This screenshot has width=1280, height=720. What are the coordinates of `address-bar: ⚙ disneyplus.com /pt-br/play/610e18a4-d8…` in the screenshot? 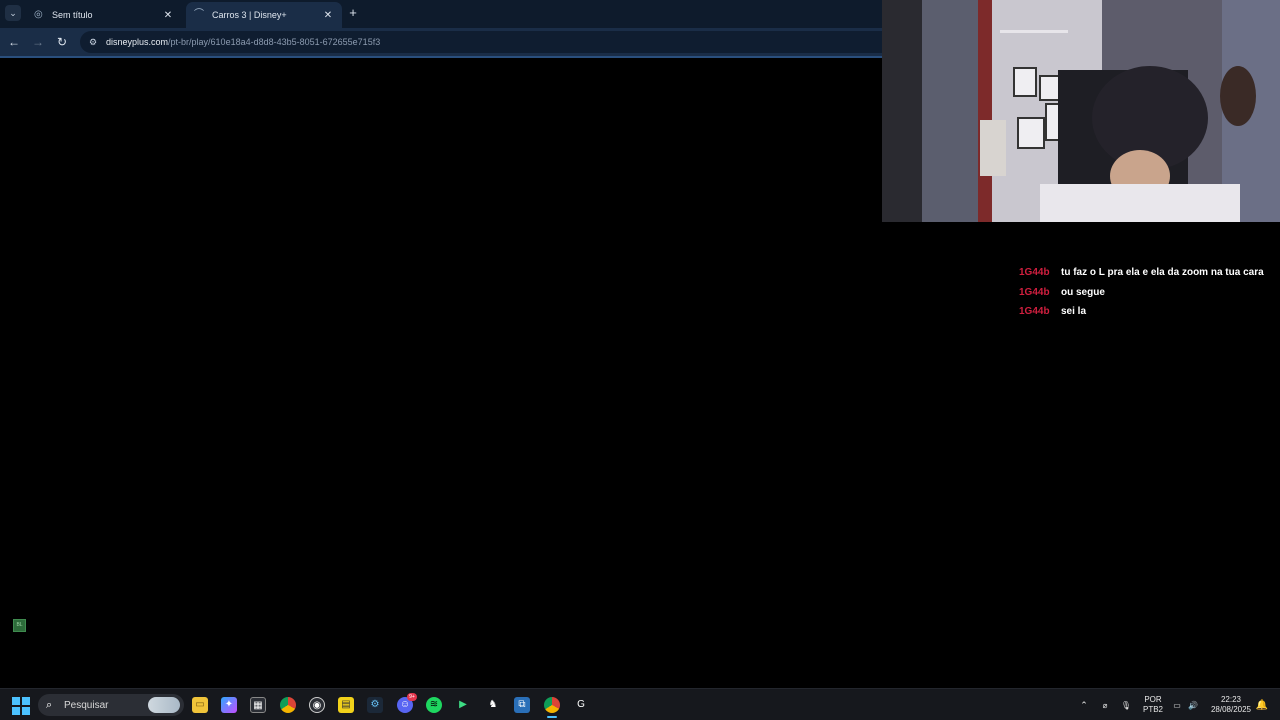 It's located at (490, 42).